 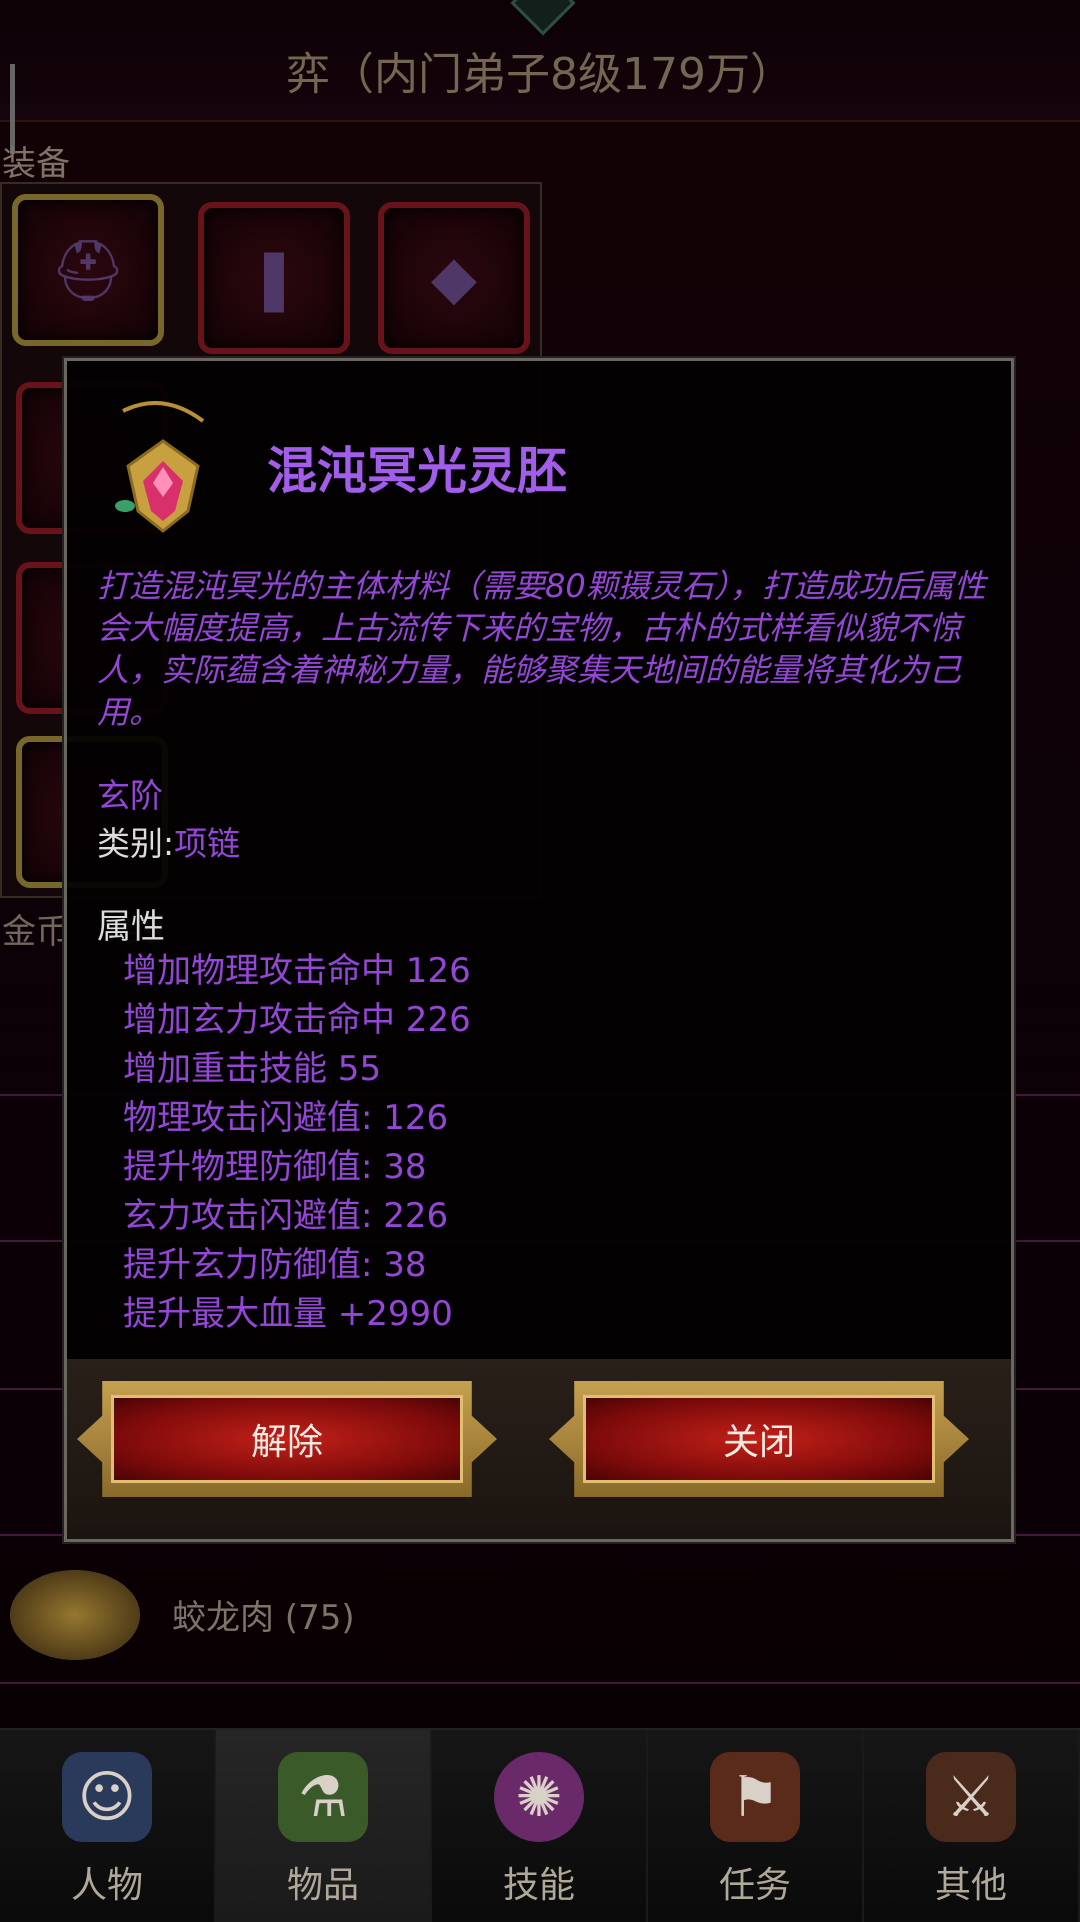 What do you see at coordinates (417, 471) in the screenshot?
I see `item-name: 混沌冥光灵胚` at bounding box center [417, 471].